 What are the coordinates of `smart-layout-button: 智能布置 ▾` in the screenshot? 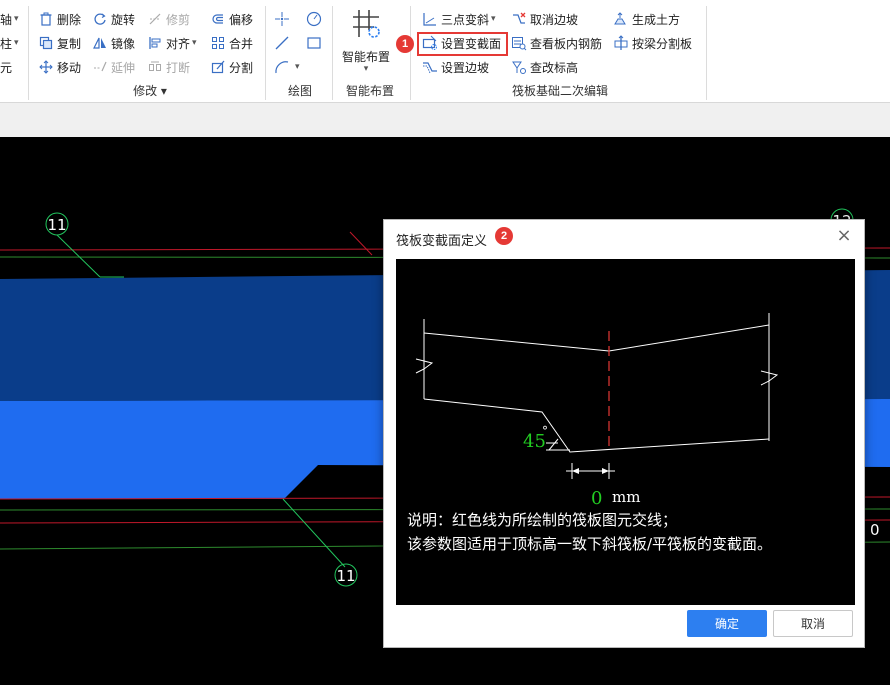 It's located at (366, 43).